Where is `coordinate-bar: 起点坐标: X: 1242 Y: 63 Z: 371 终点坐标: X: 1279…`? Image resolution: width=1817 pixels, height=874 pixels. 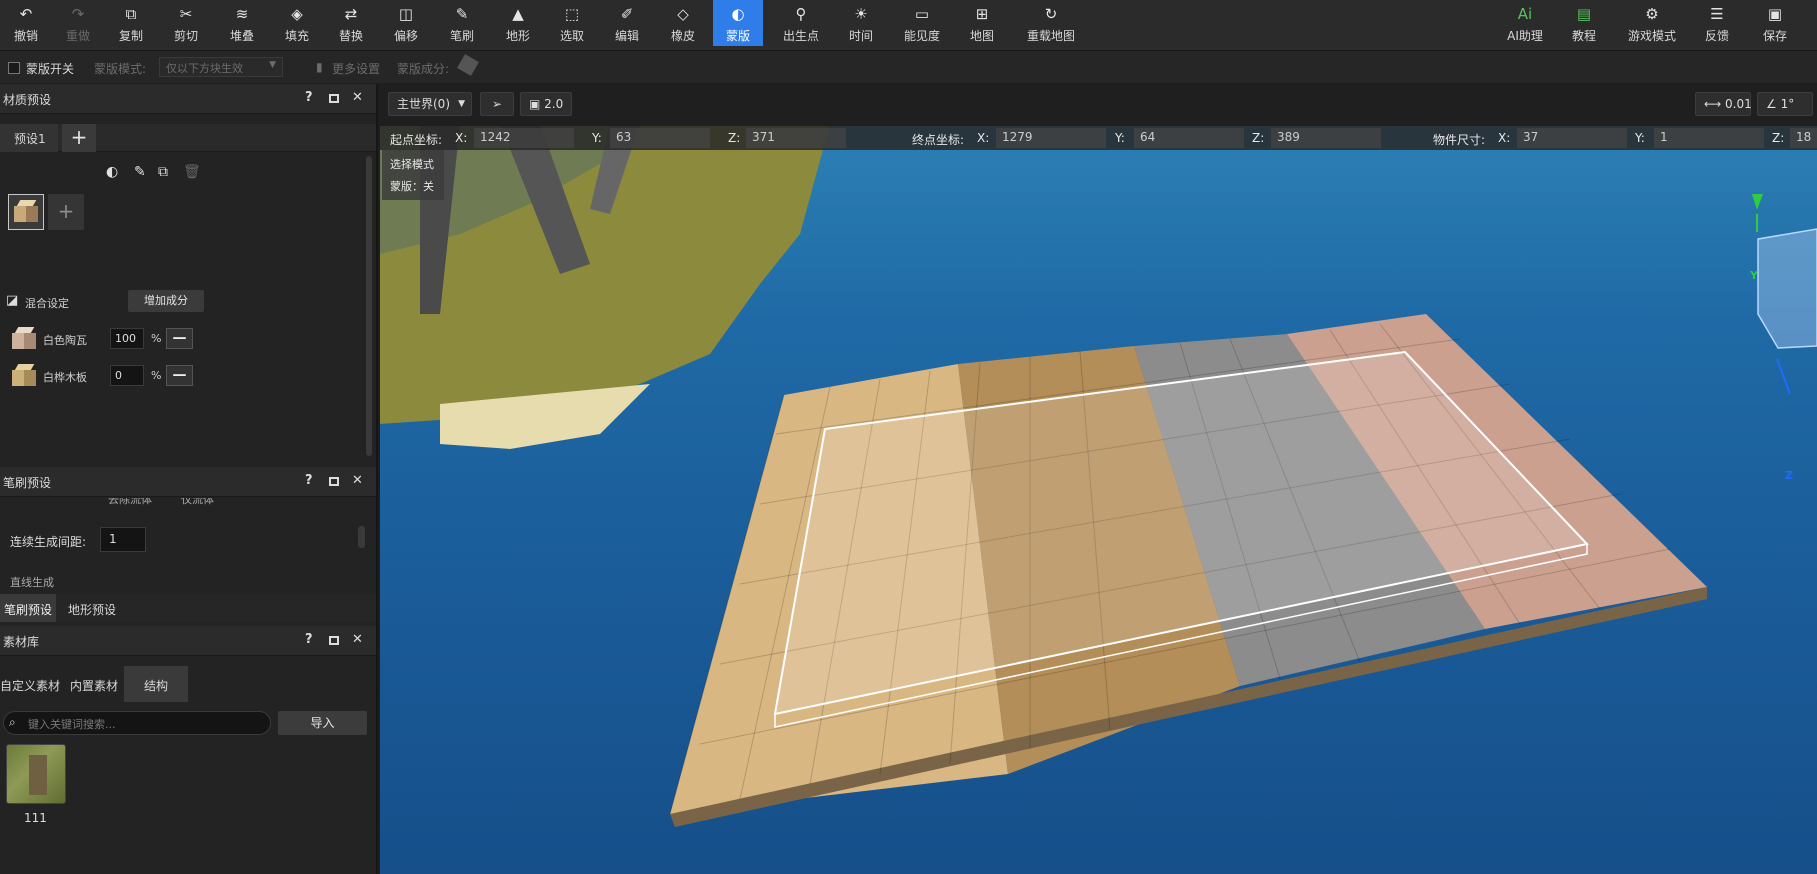 coordinate-bar: 起点坐标: X: 1242 Y: 63 Z: 371 终点坐标: X: 1279… is located at coordinates (1098, 138).